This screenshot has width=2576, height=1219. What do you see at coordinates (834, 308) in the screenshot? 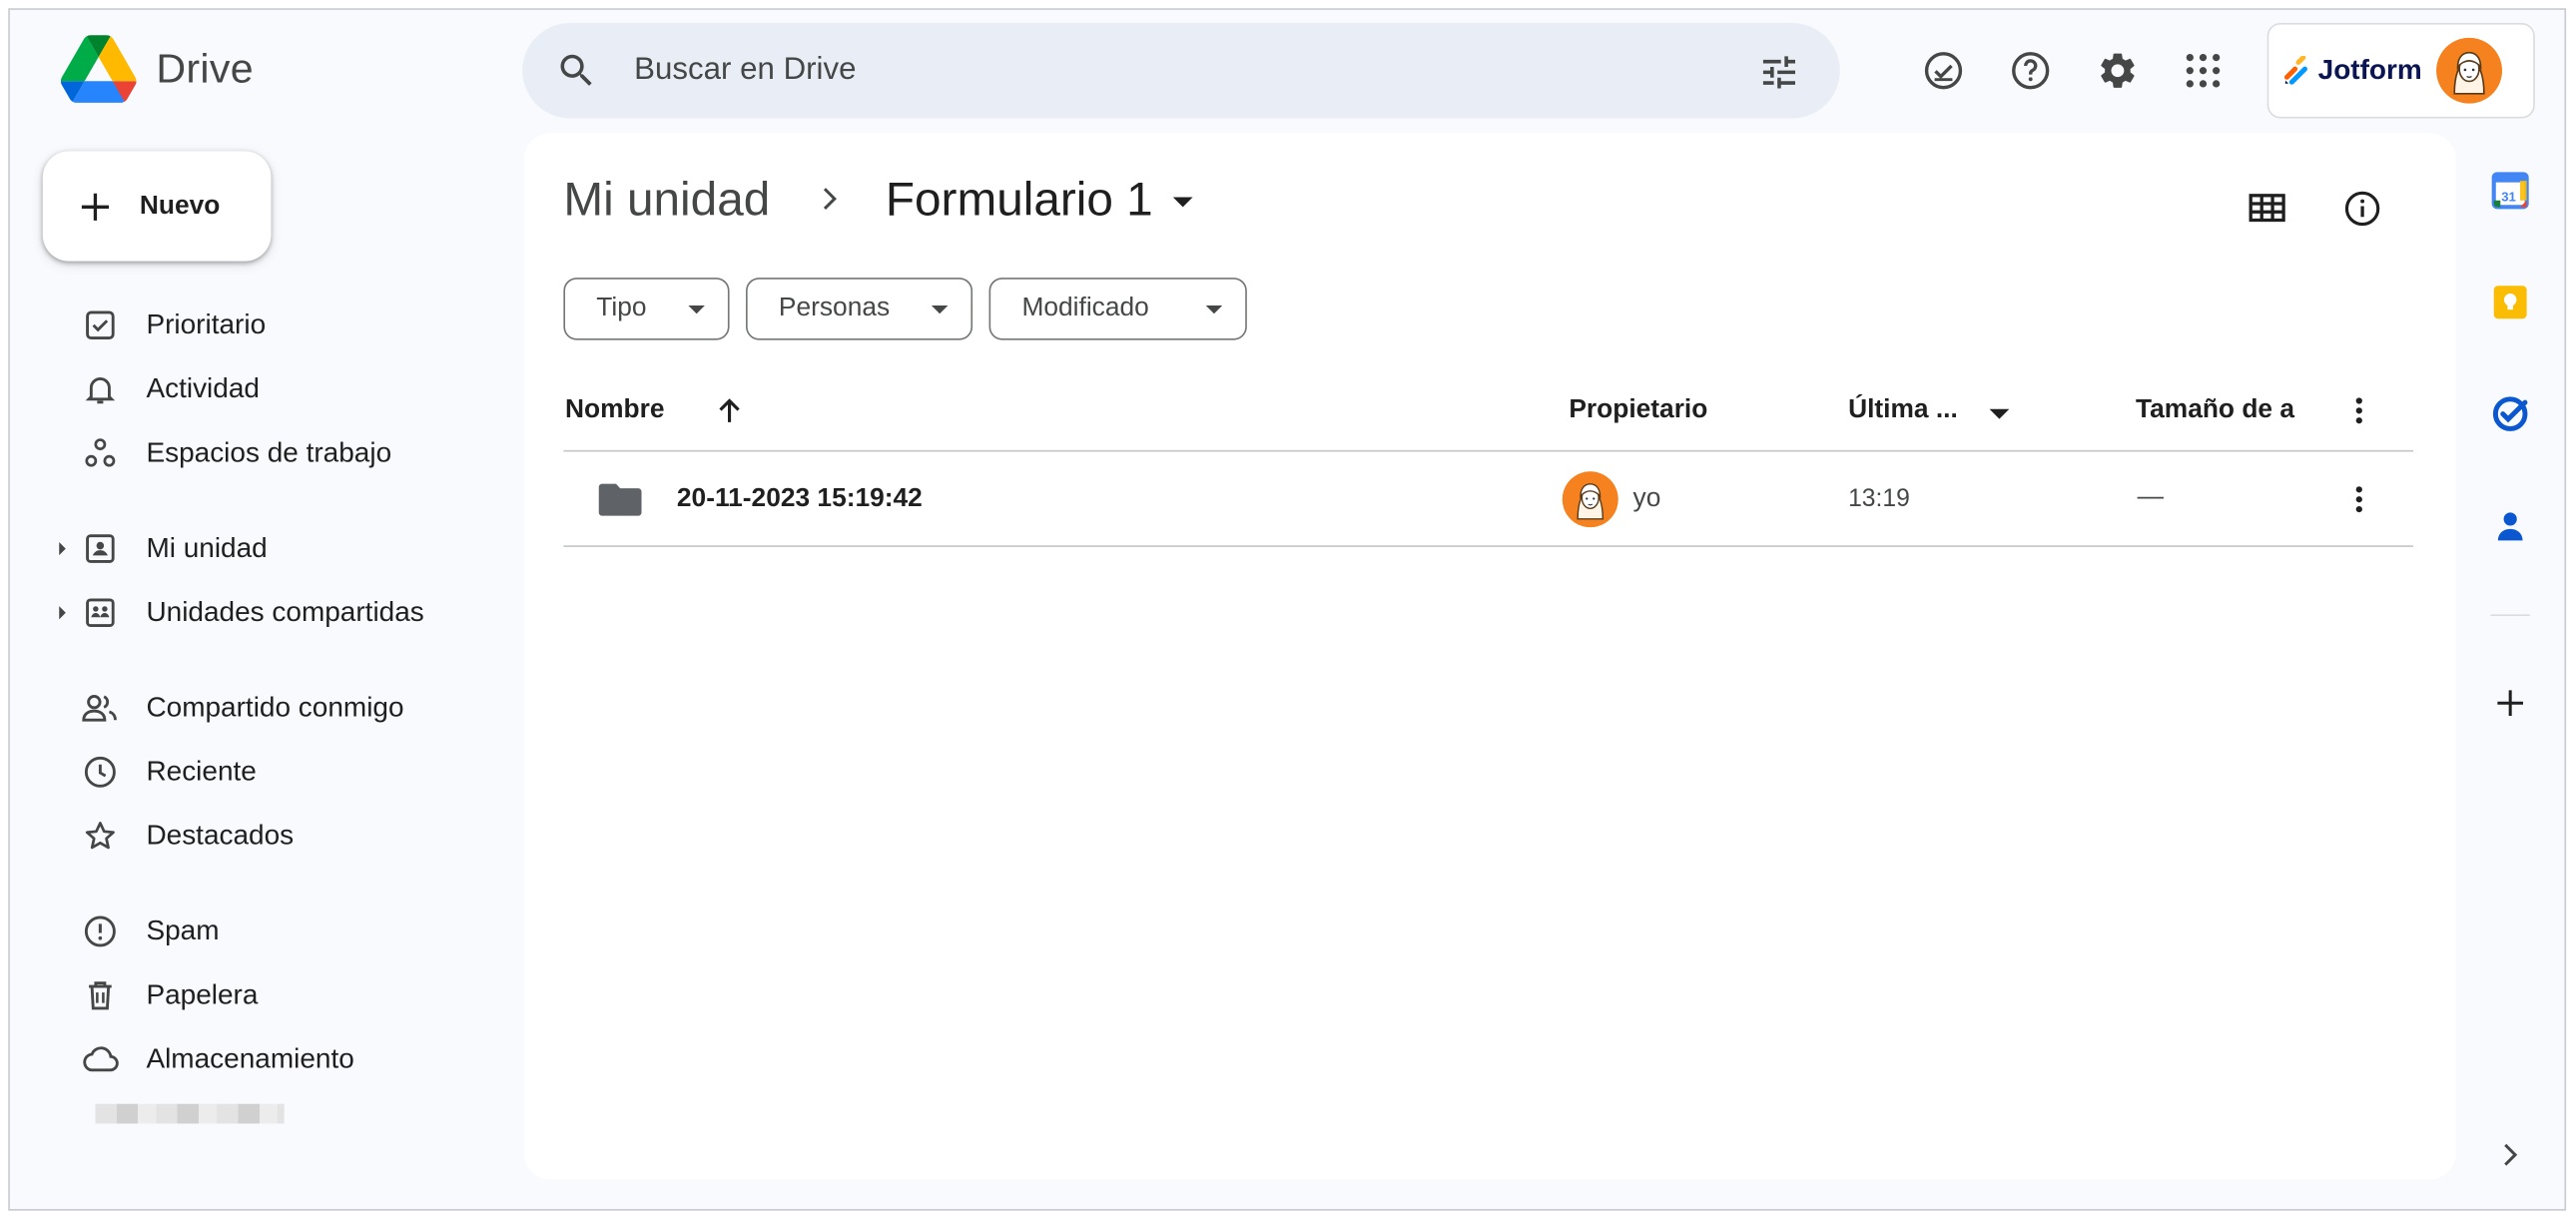
I see `filter-label: Personas` at bounding box center [834, 308].